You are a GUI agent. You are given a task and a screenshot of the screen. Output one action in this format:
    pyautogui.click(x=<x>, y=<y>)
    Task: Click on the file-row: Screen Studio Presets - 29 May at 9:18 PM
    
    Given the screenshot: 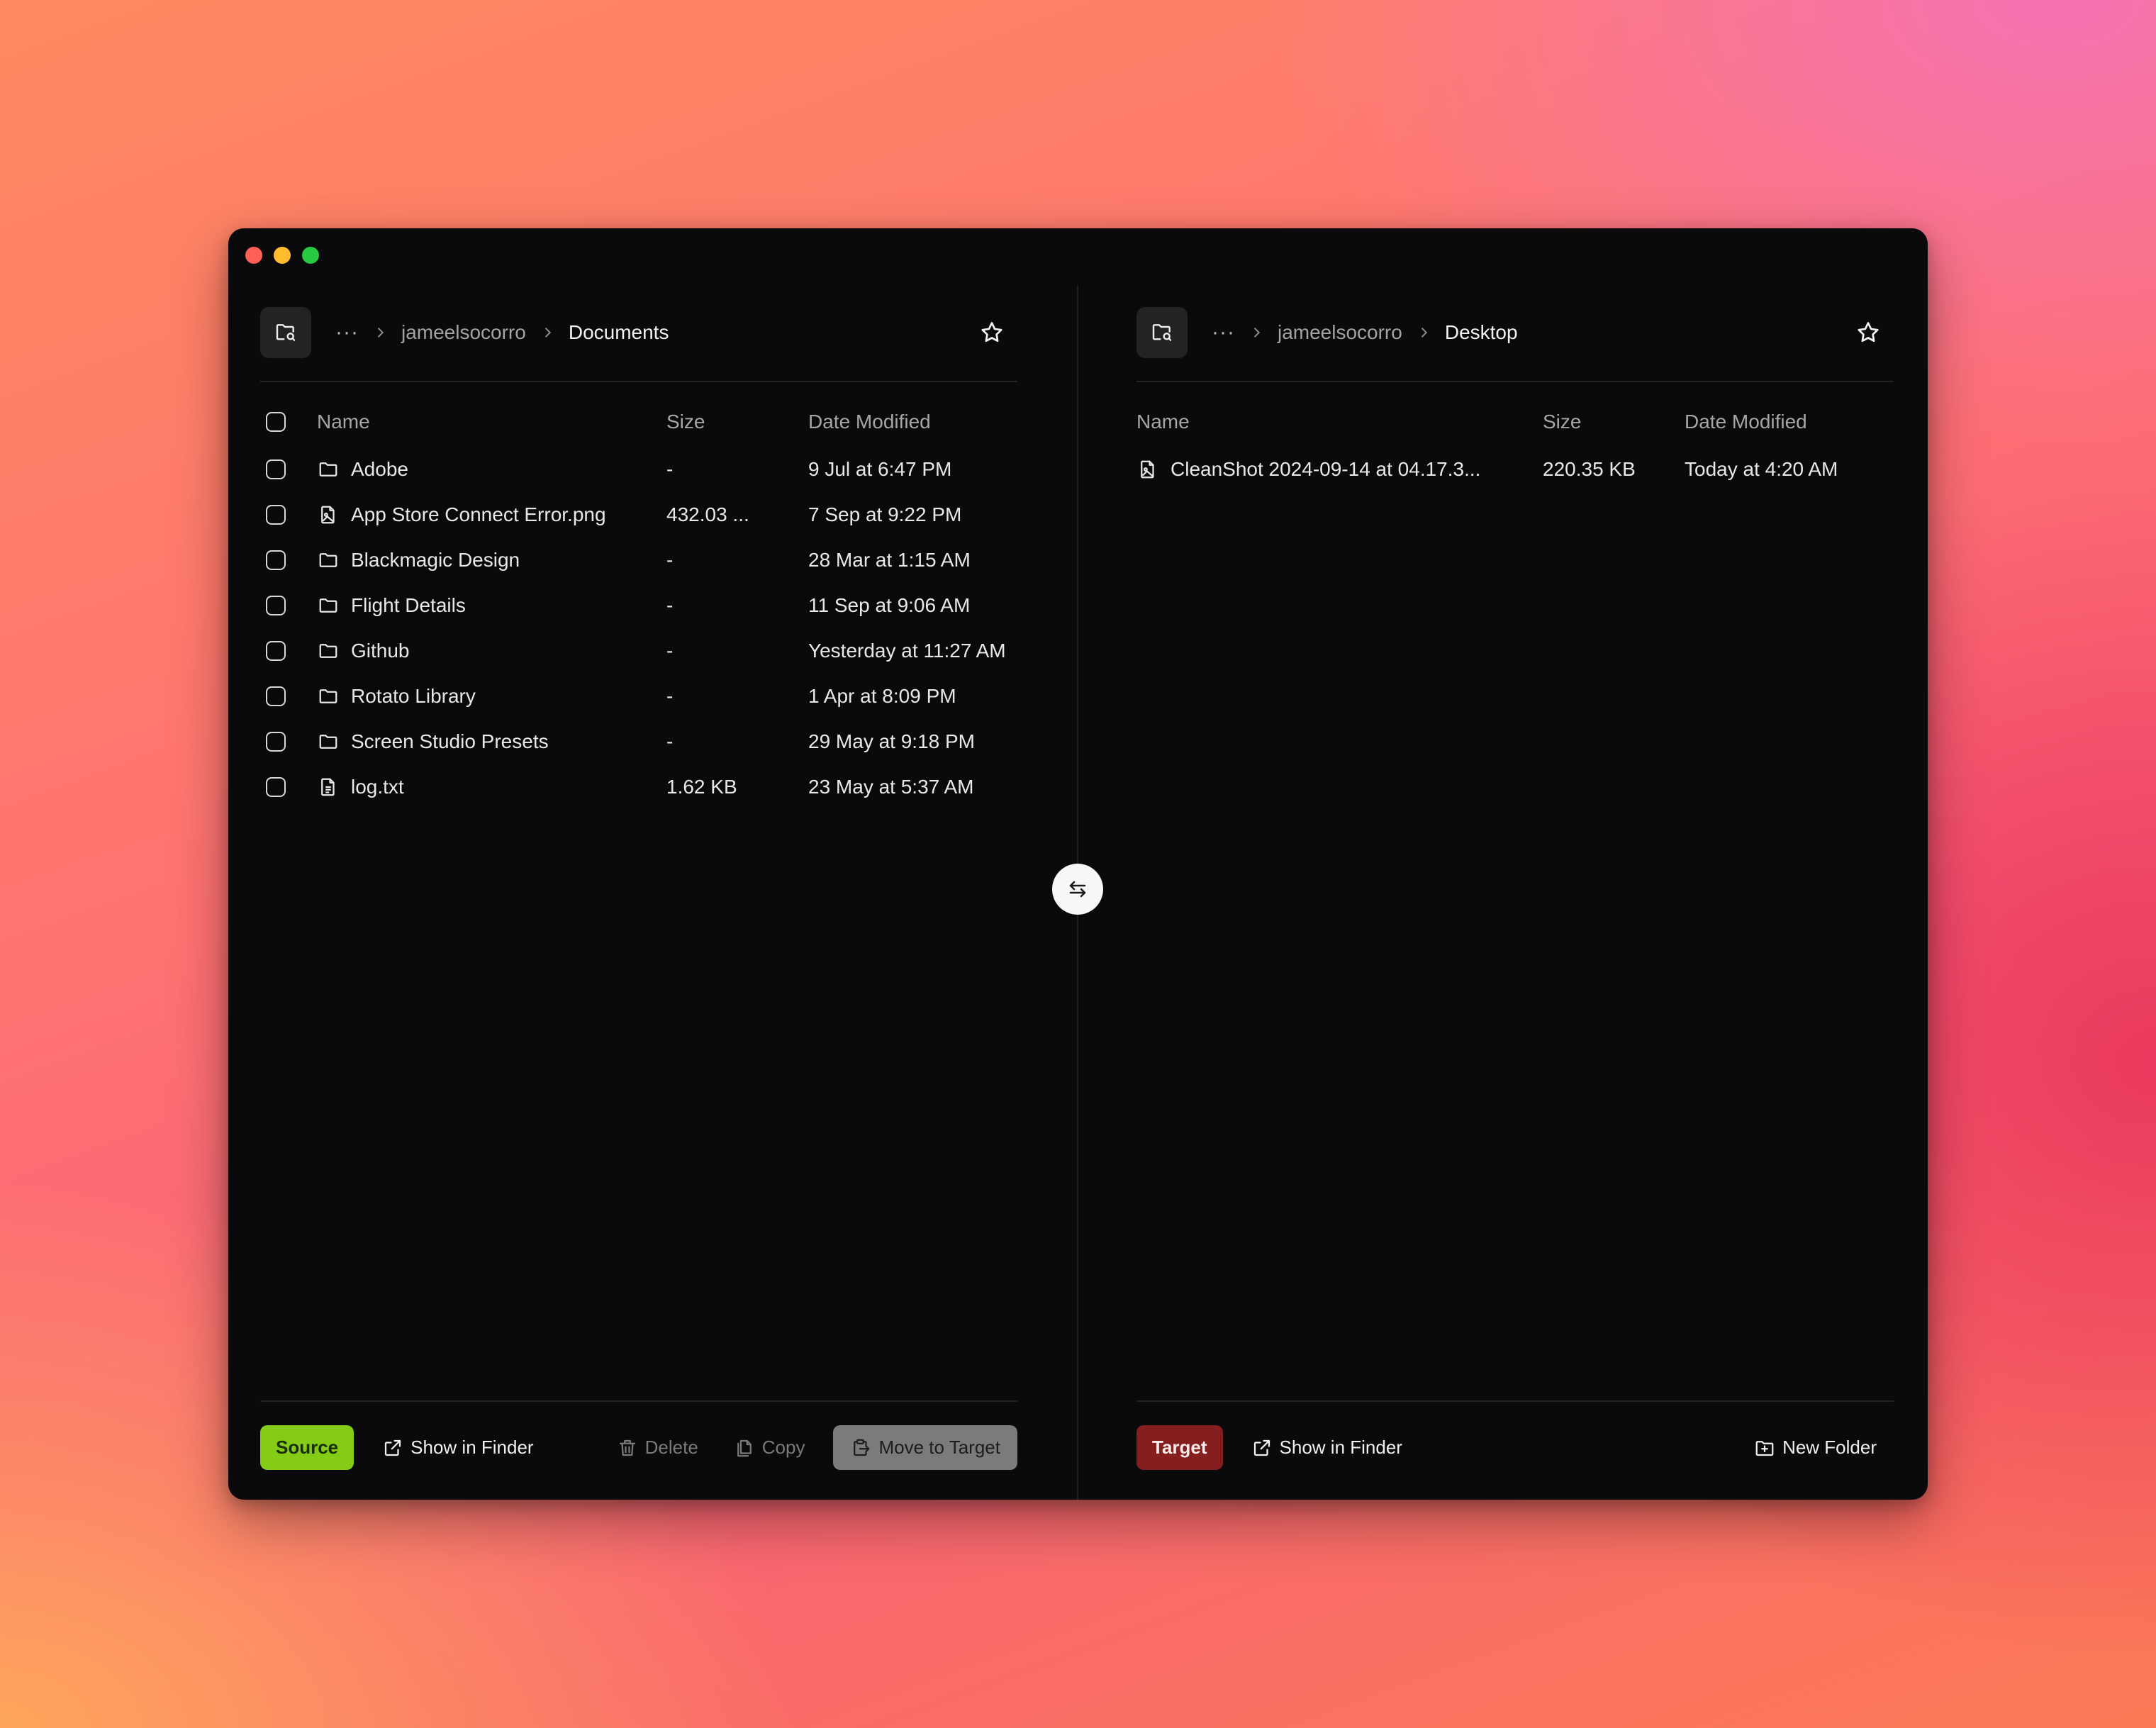 What is the action you would take?
    pyautogui.click(x=638, y=741)
    